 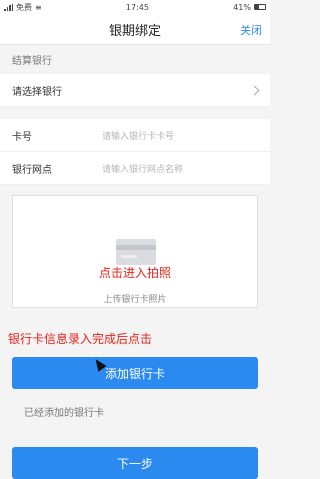 I want to click on add-bank-card-label: 添加银行卡, so click(x=134, y=373).